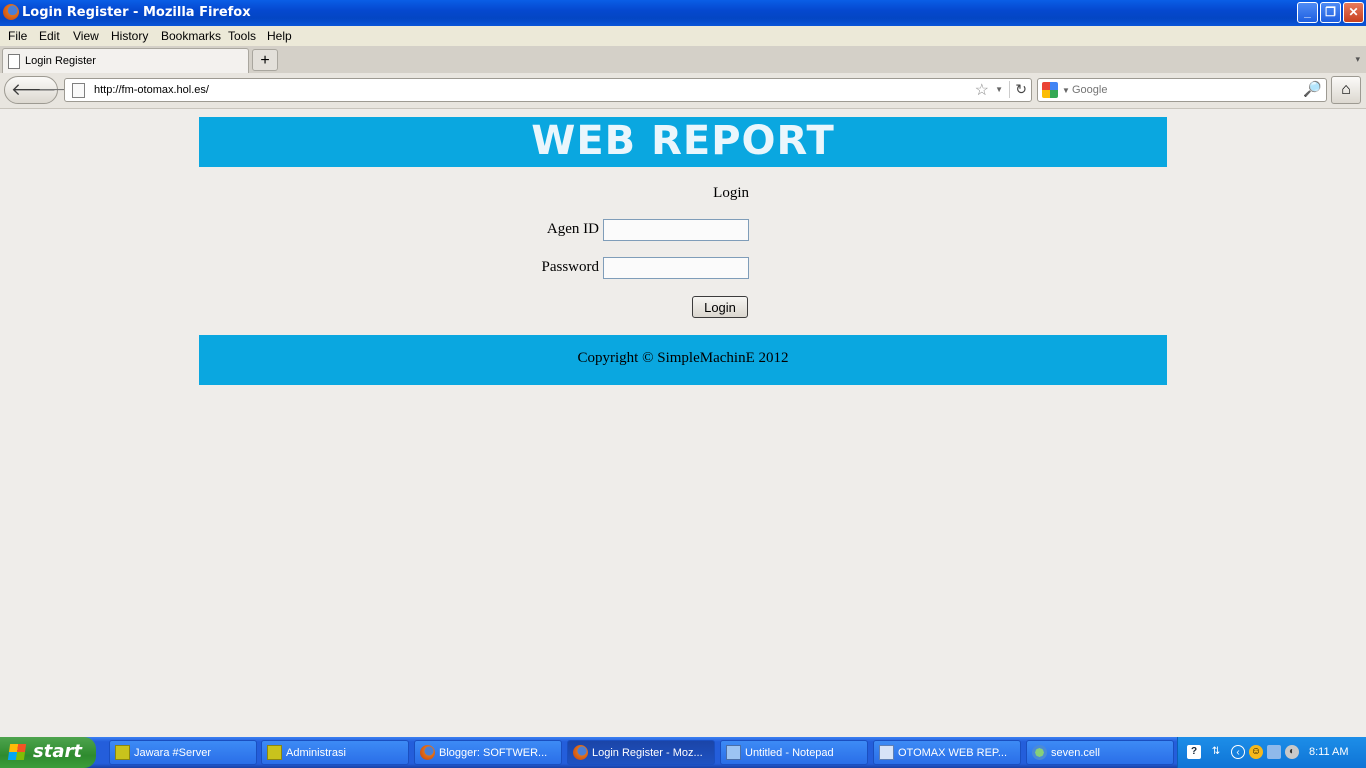  I want to click on restore-button: ❐, so click(1330, 12).